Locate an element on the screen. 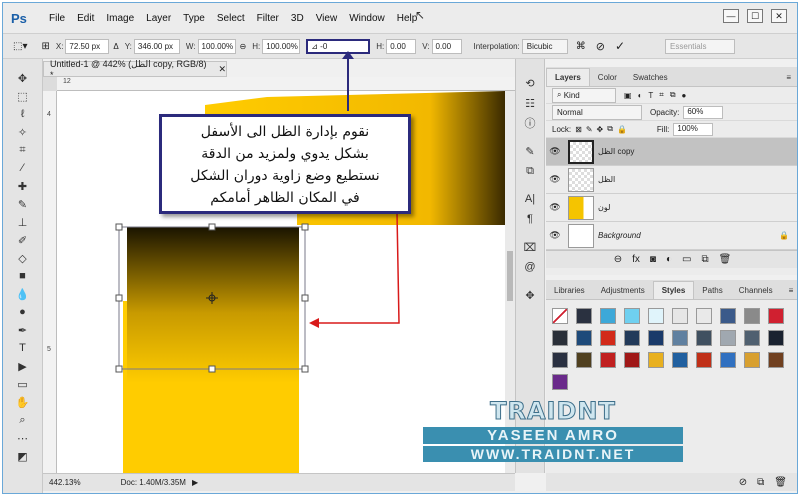 The image size is (800, 496). menu-layer: Layer is located at coordinates (158, 18).